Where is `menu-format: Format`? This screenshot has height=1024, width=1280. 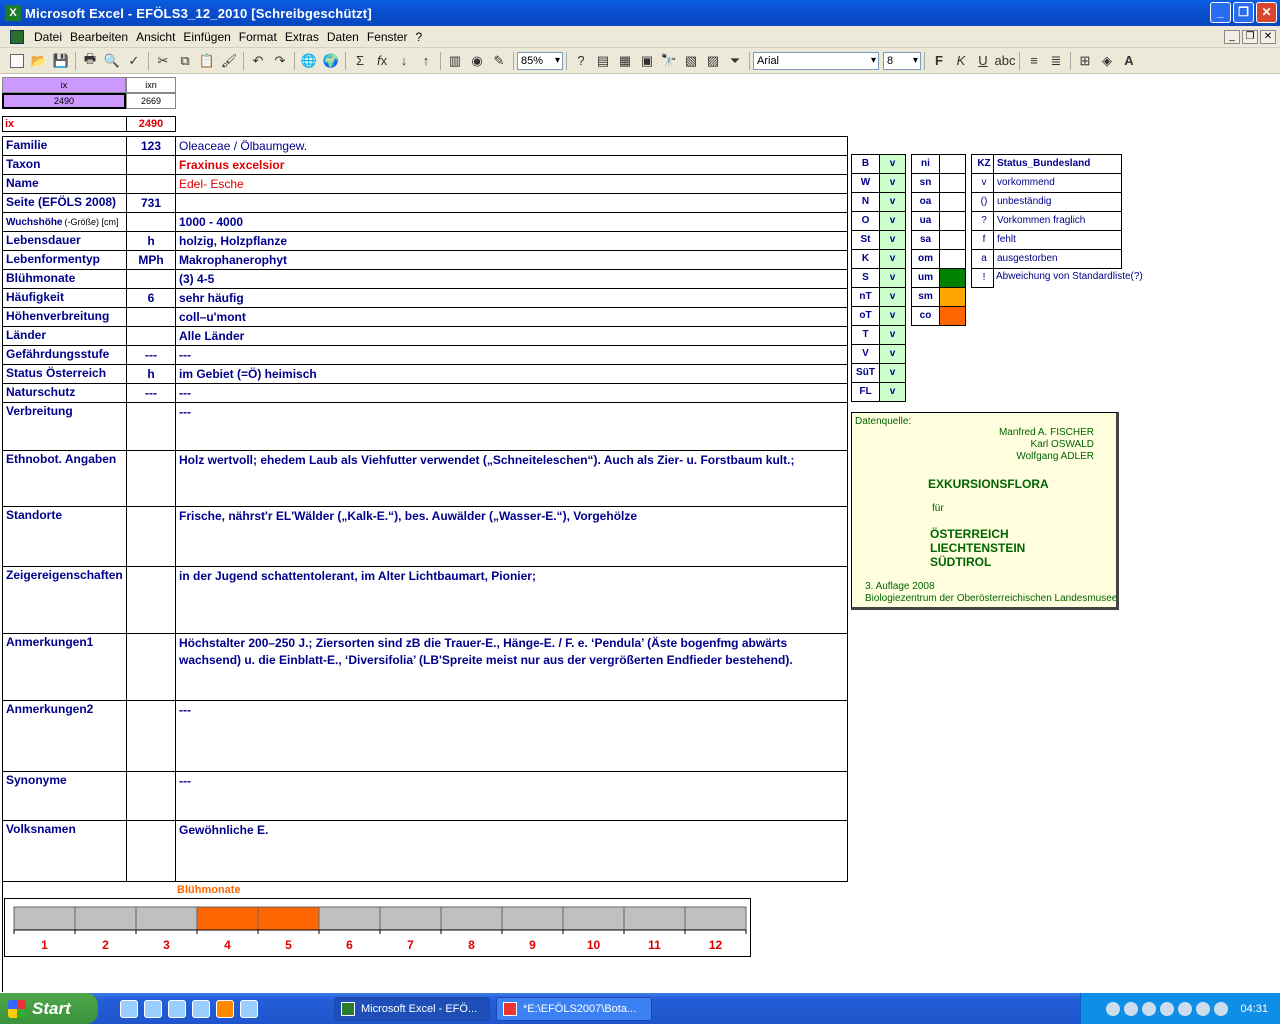 menu-format: Format is located at coordinates (258, 37).